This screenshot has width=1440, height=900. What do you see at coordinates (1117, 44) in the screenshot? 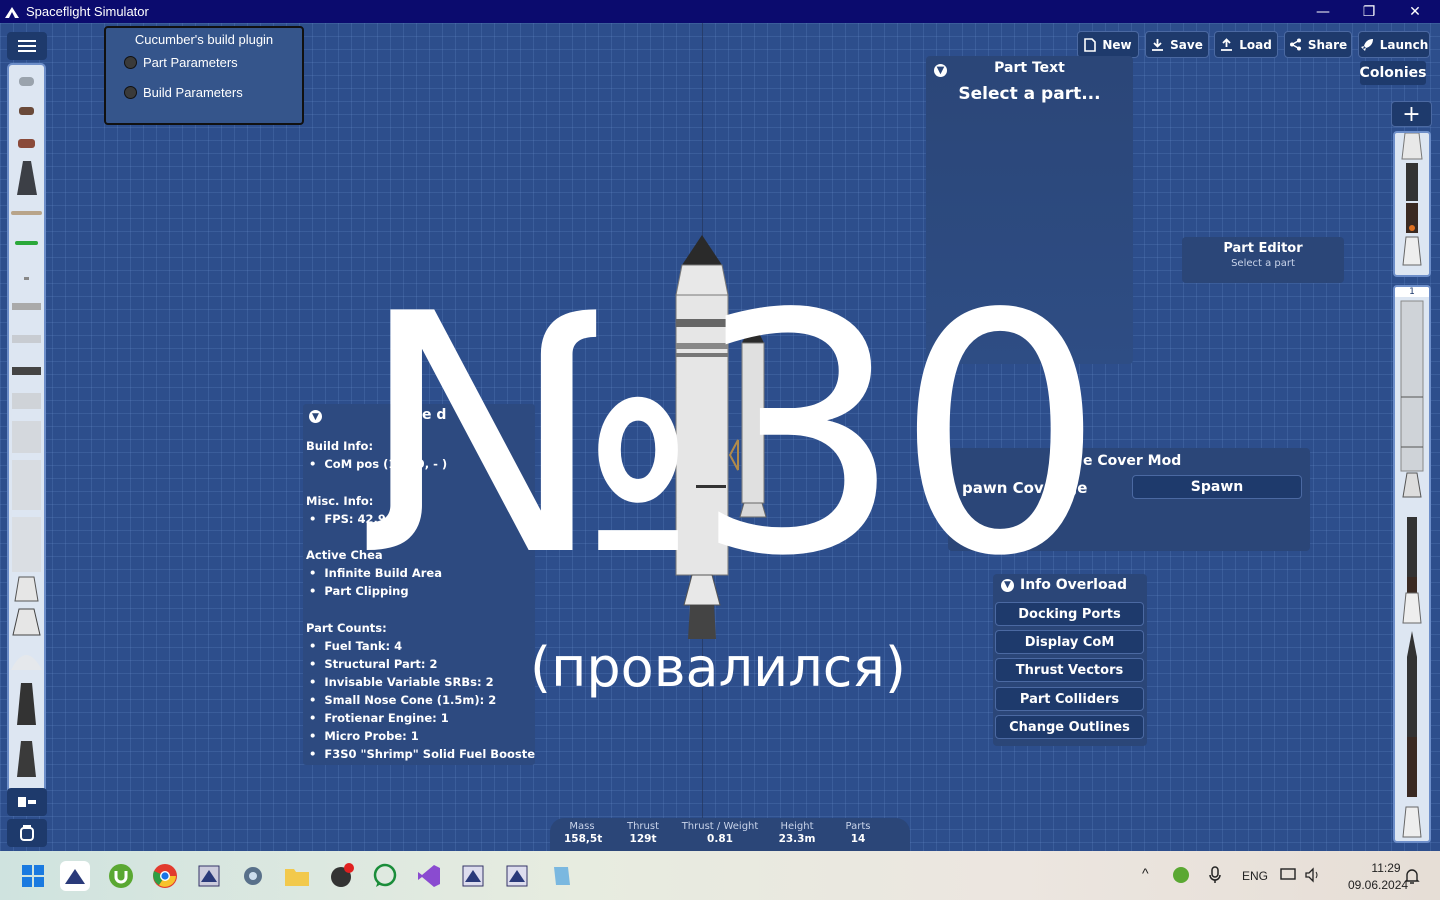
I see `new-label: New` at bounding box center [1117, 44].